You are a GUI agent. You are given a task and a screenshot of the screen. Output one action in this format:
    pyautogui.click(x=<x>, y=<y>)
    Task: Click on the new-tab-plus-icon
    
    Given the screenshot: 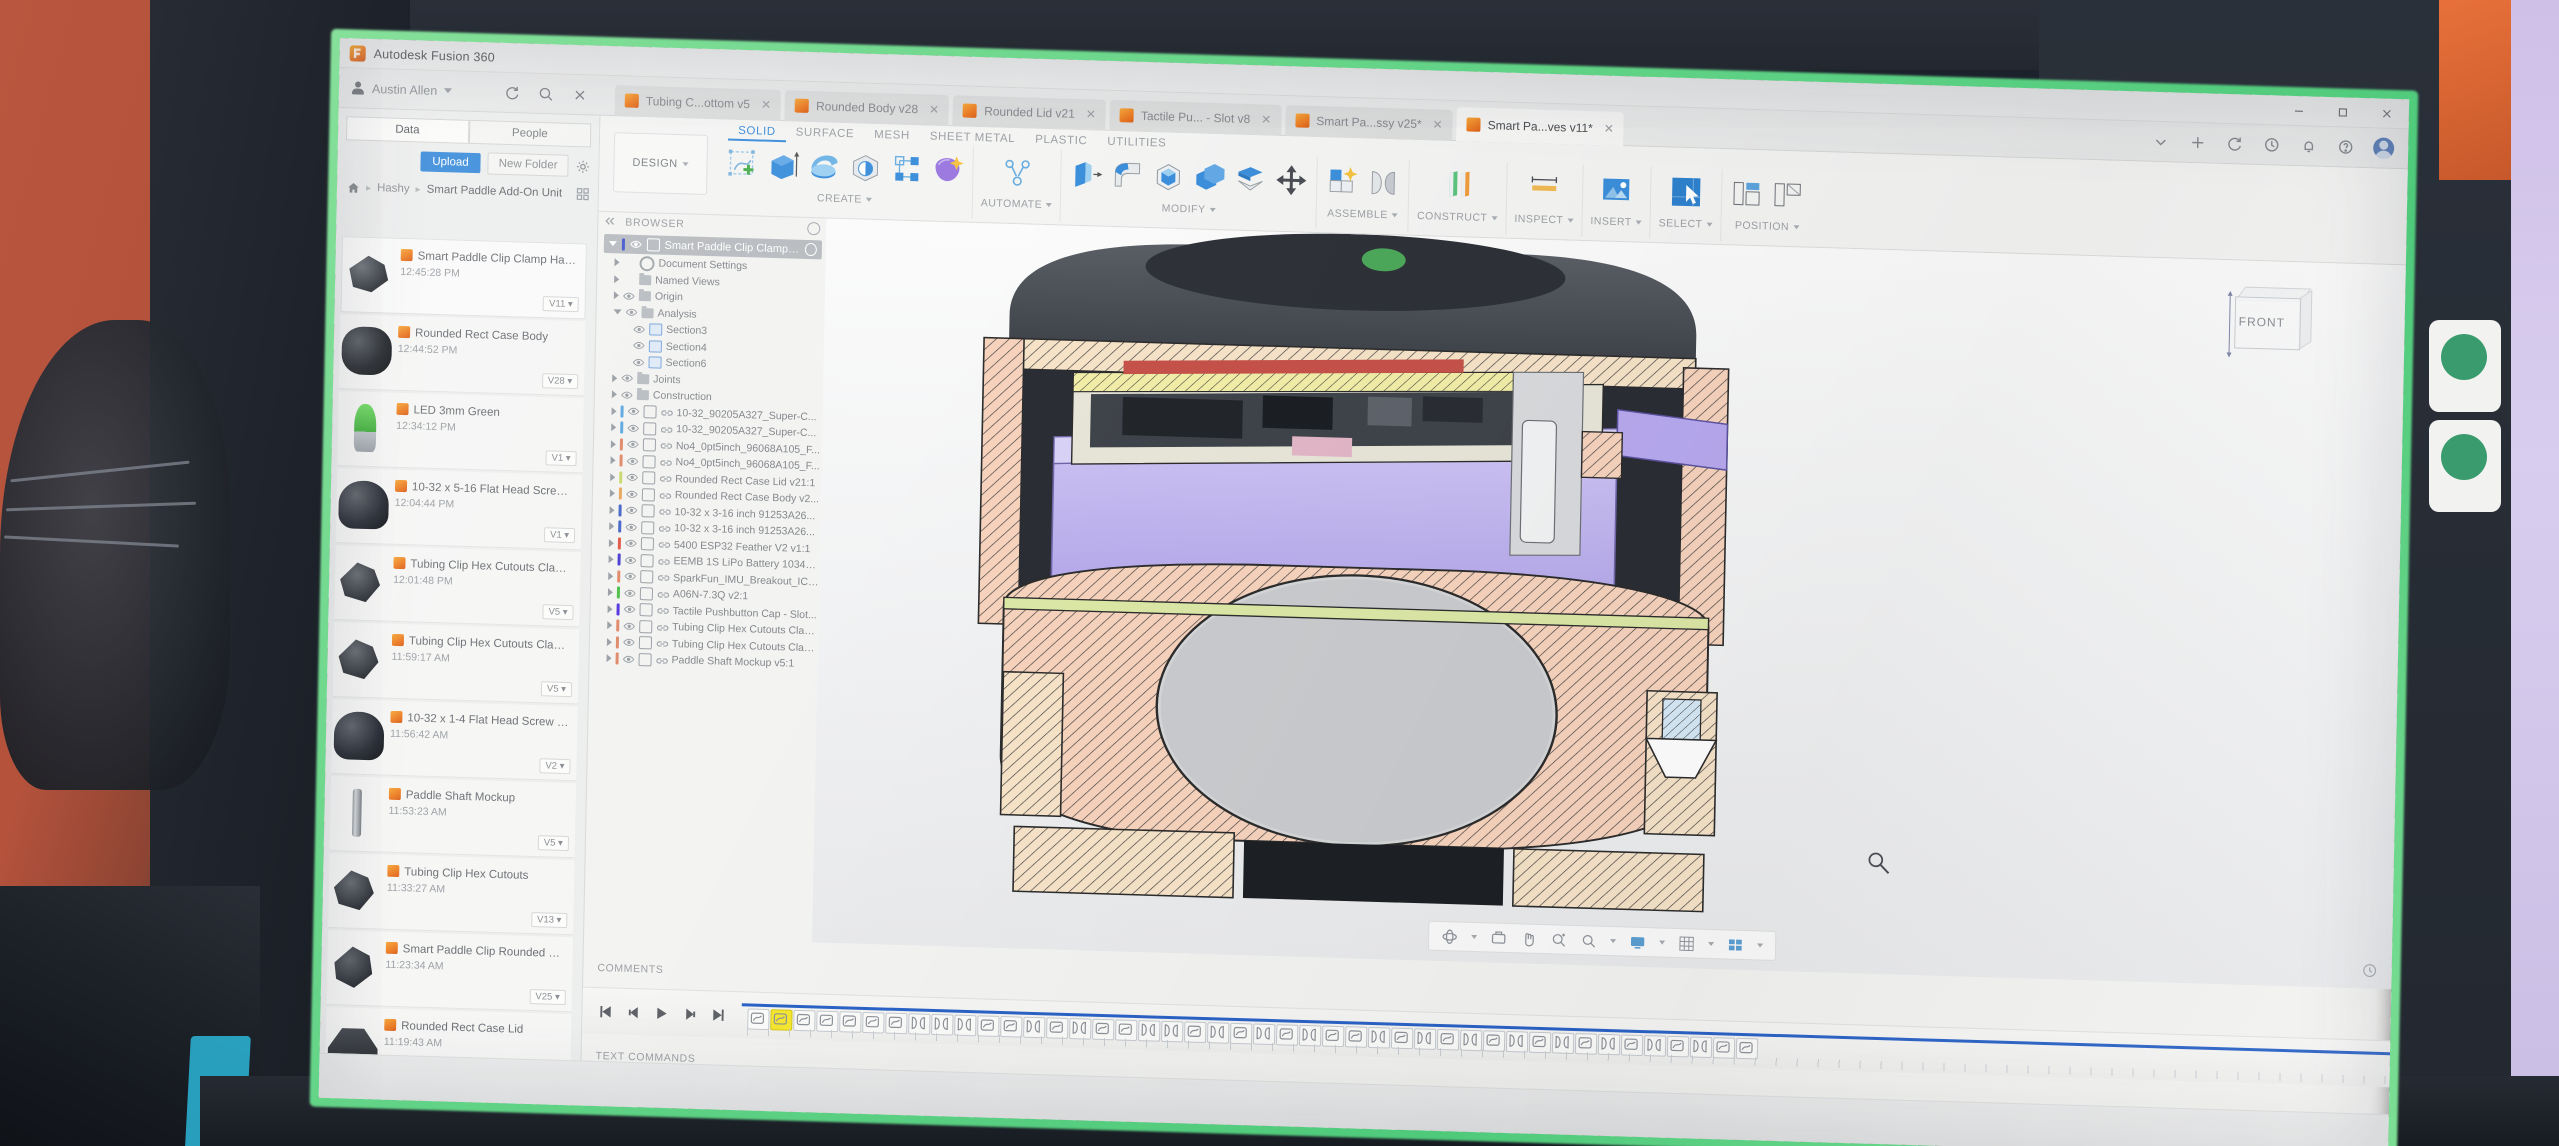 What is the action you would take?
    pyautogui.click(x=2197, y=143)
    